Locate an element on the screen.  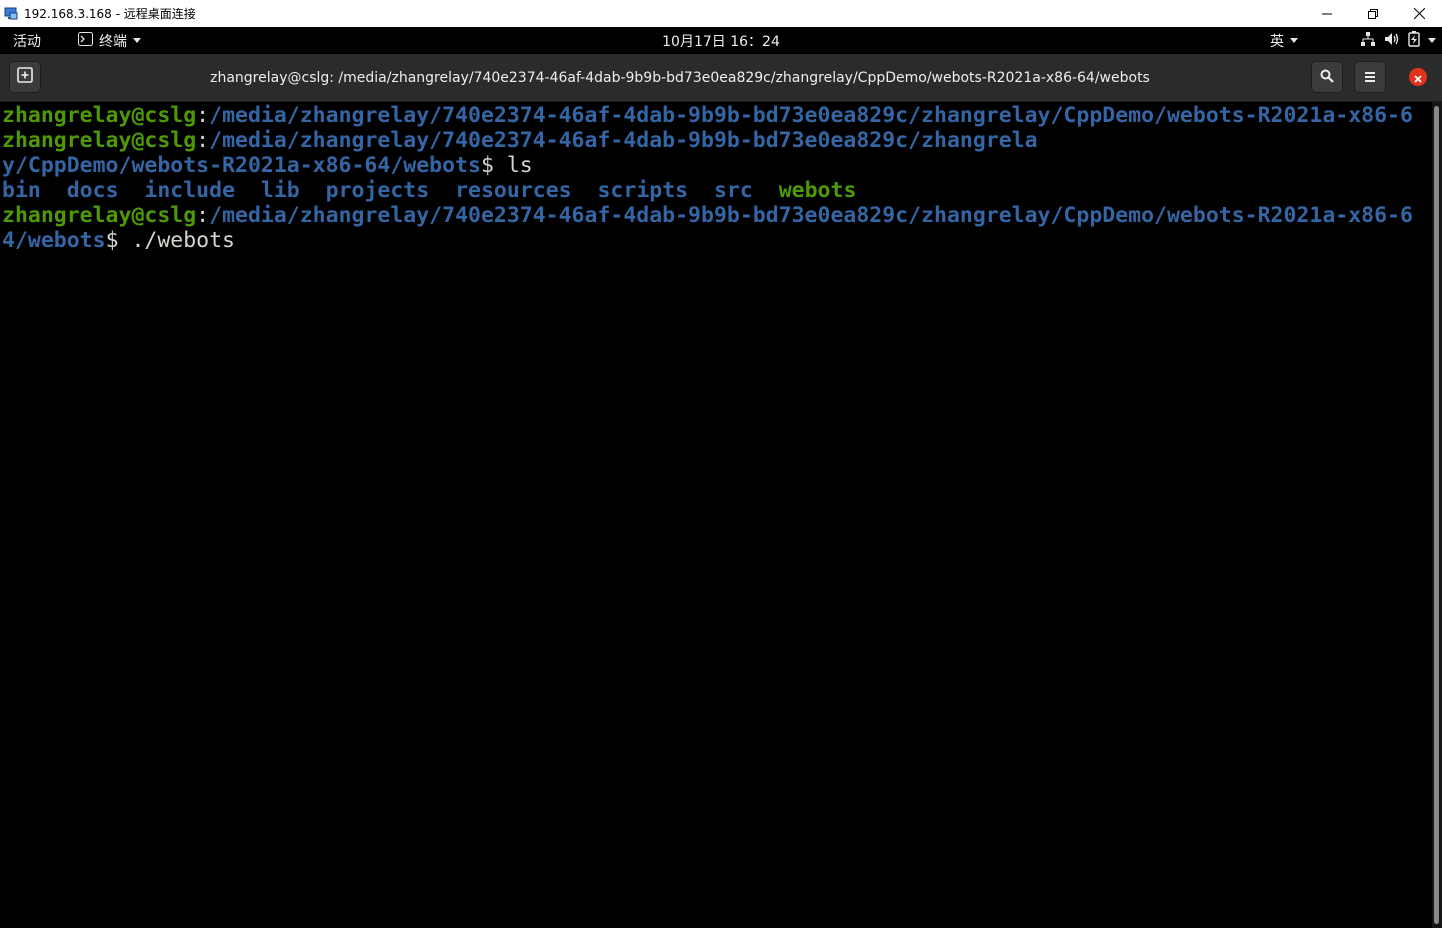
network-icon is located at coordinates (1368, 41).